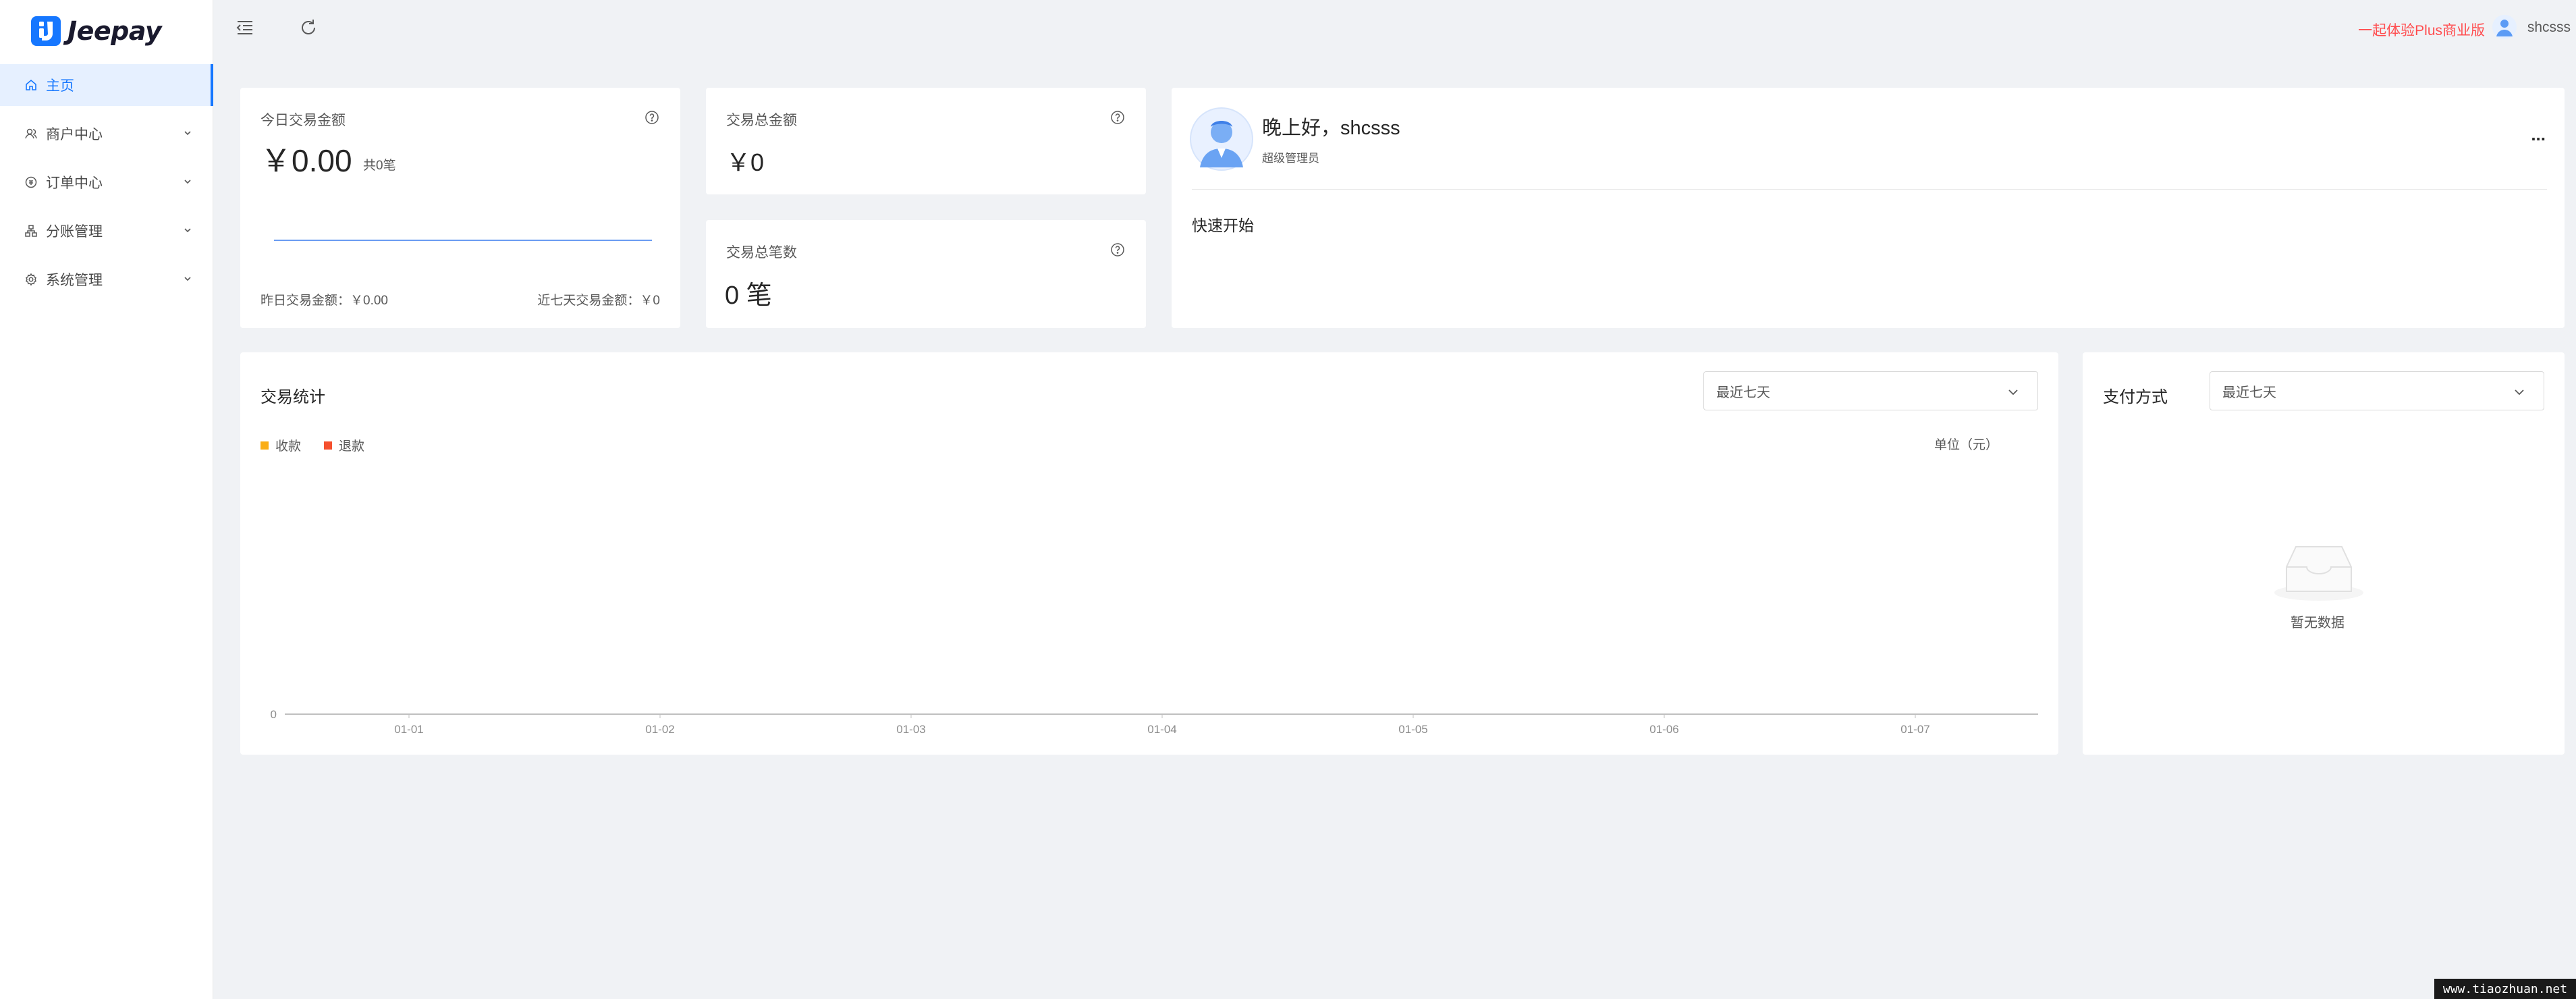 The image size is (2576, 999). What do you see at coordinates (1154, 722) in the screenshot?
I see `transaction-line-chart: 0 01-01 01-02 01-03 01-04 01-05 01-06 01-07` at bounding box center [1154, 722].